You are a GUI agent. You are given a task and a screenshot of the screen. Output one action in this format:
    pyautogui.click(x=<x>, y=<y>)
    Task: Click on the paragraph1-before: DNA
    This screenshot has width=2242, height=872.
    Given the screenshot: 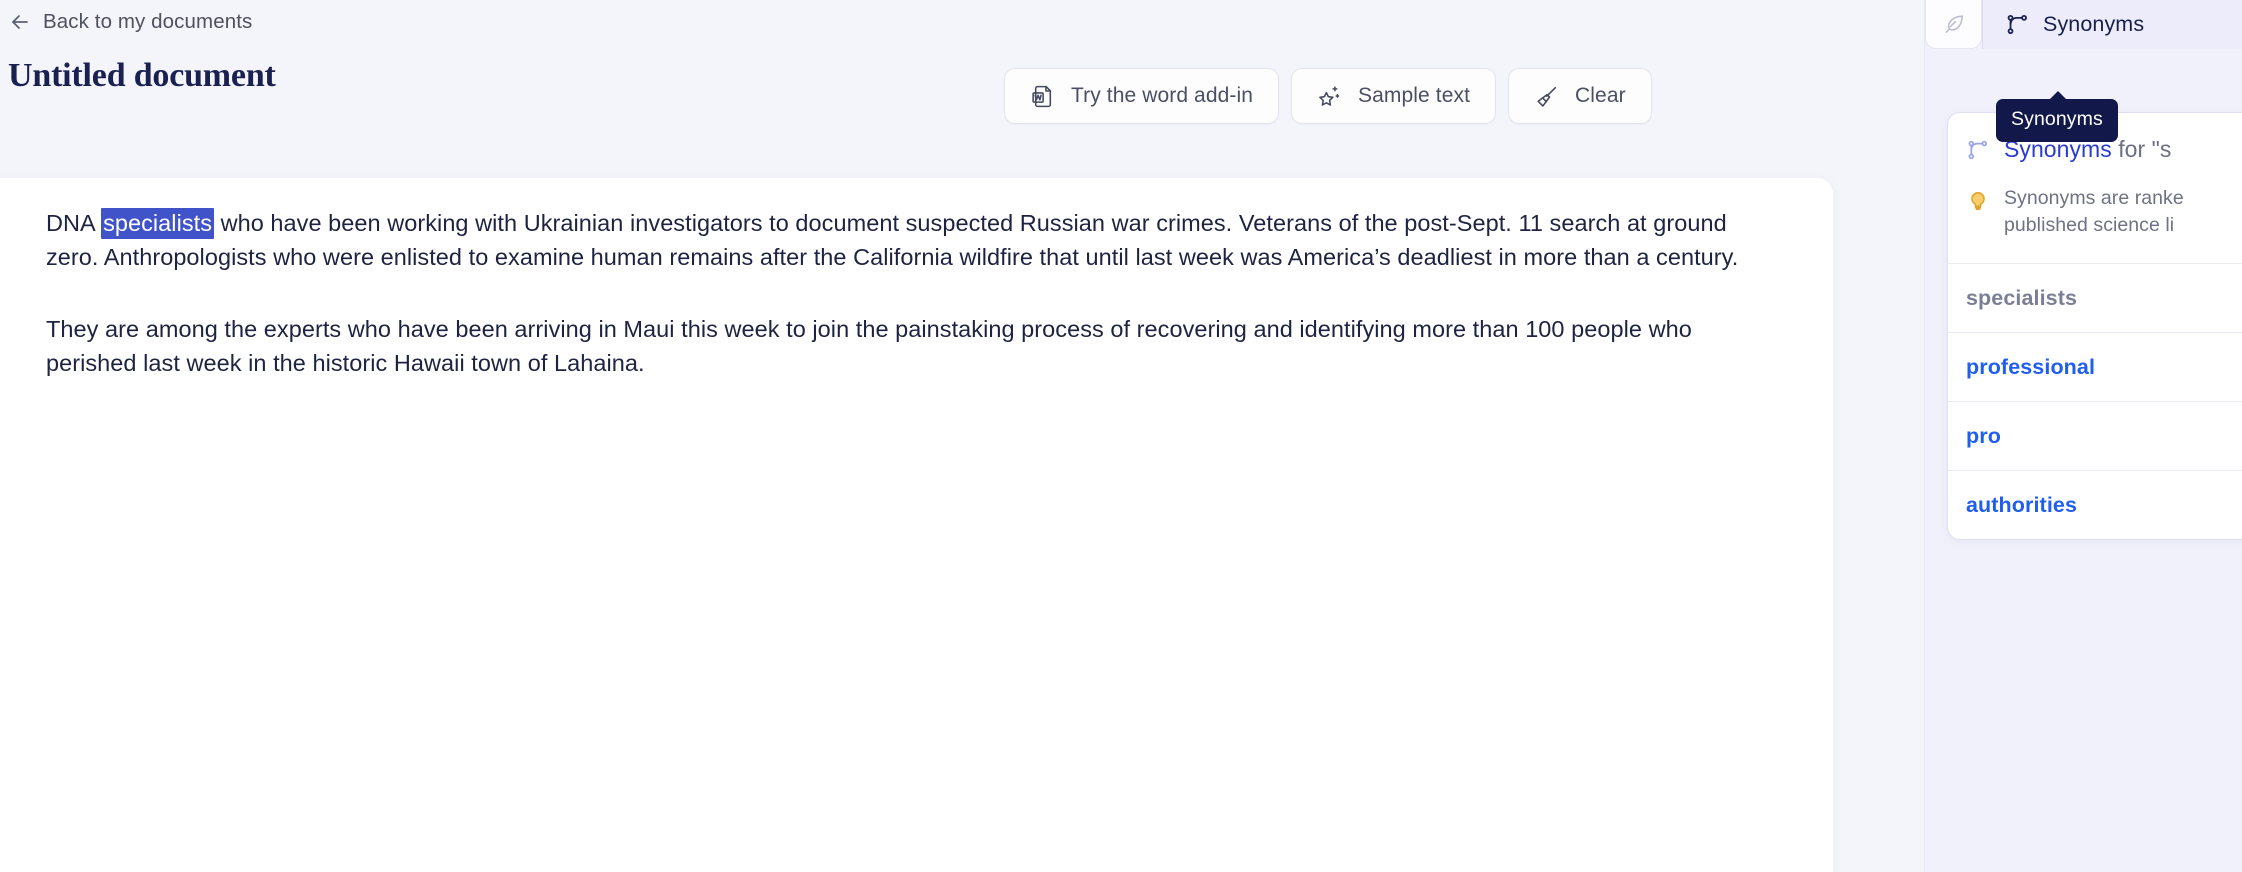 What is the action you would take?
    pyautogui.click(x=74, y=223)
    